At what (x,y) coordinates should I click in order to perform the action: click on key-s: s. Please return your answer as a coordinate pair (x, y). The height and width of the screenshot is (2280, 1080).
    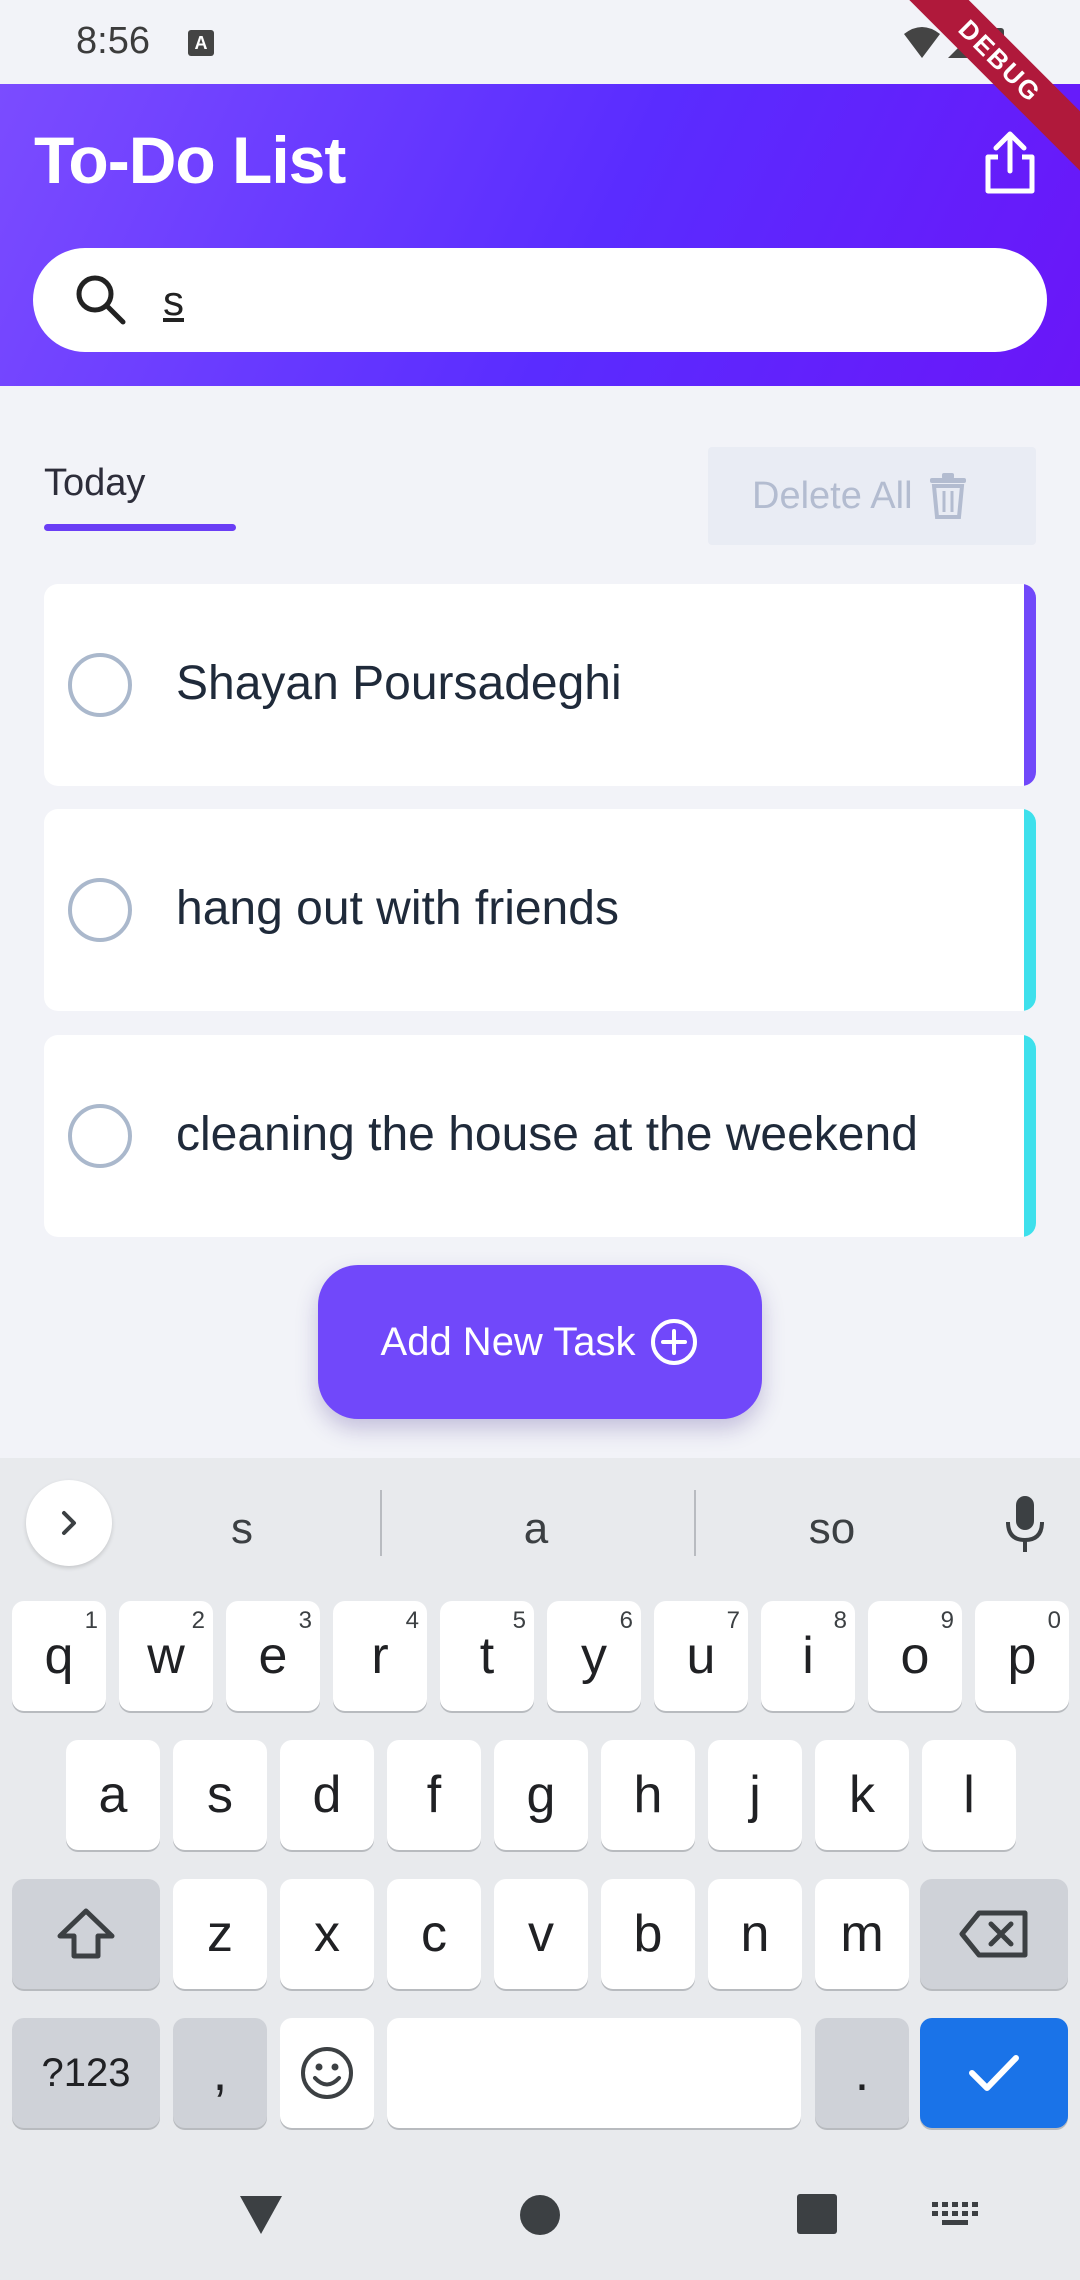
    Looking at the image, I should click on (220, 1795).